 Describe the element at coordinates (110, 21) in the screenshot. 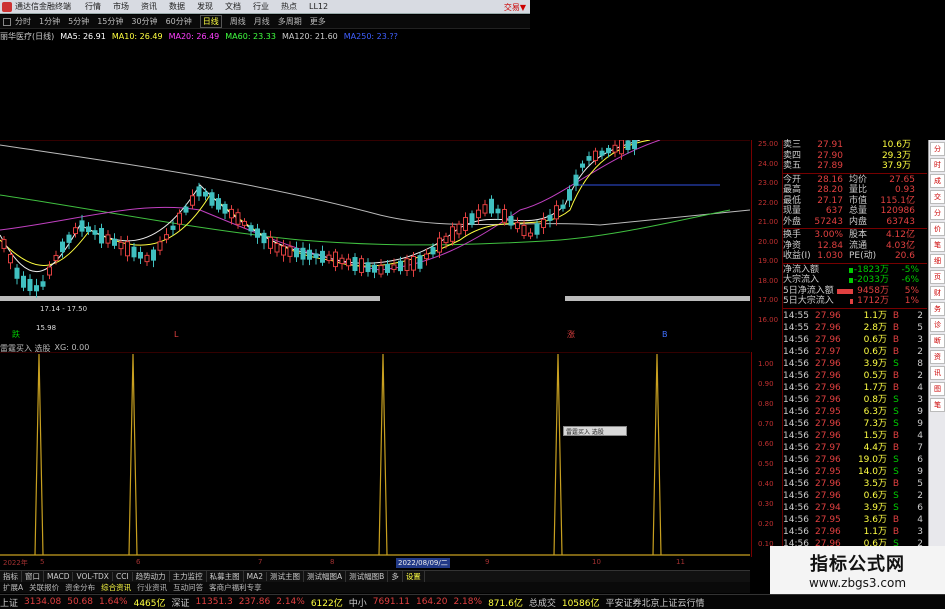

I see `period-15min: 15分钟` at that location.